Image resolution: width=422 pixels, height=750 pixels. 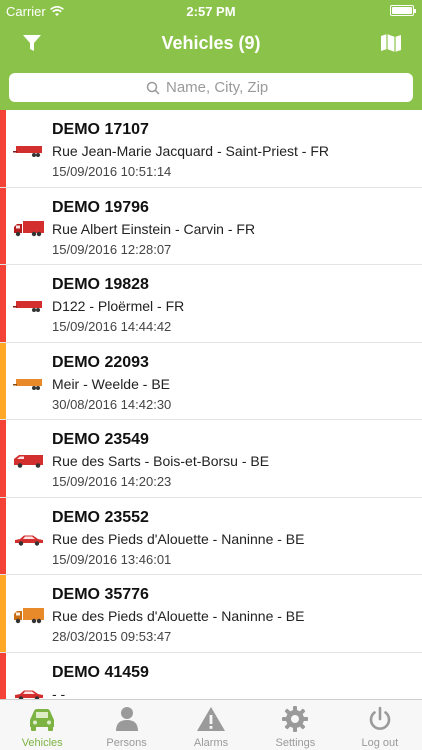 What do you see at coordinates (100, 284) in the screenshot?
I see `vehicle-name: DEMO 19828` at bounding box center [100, 284].